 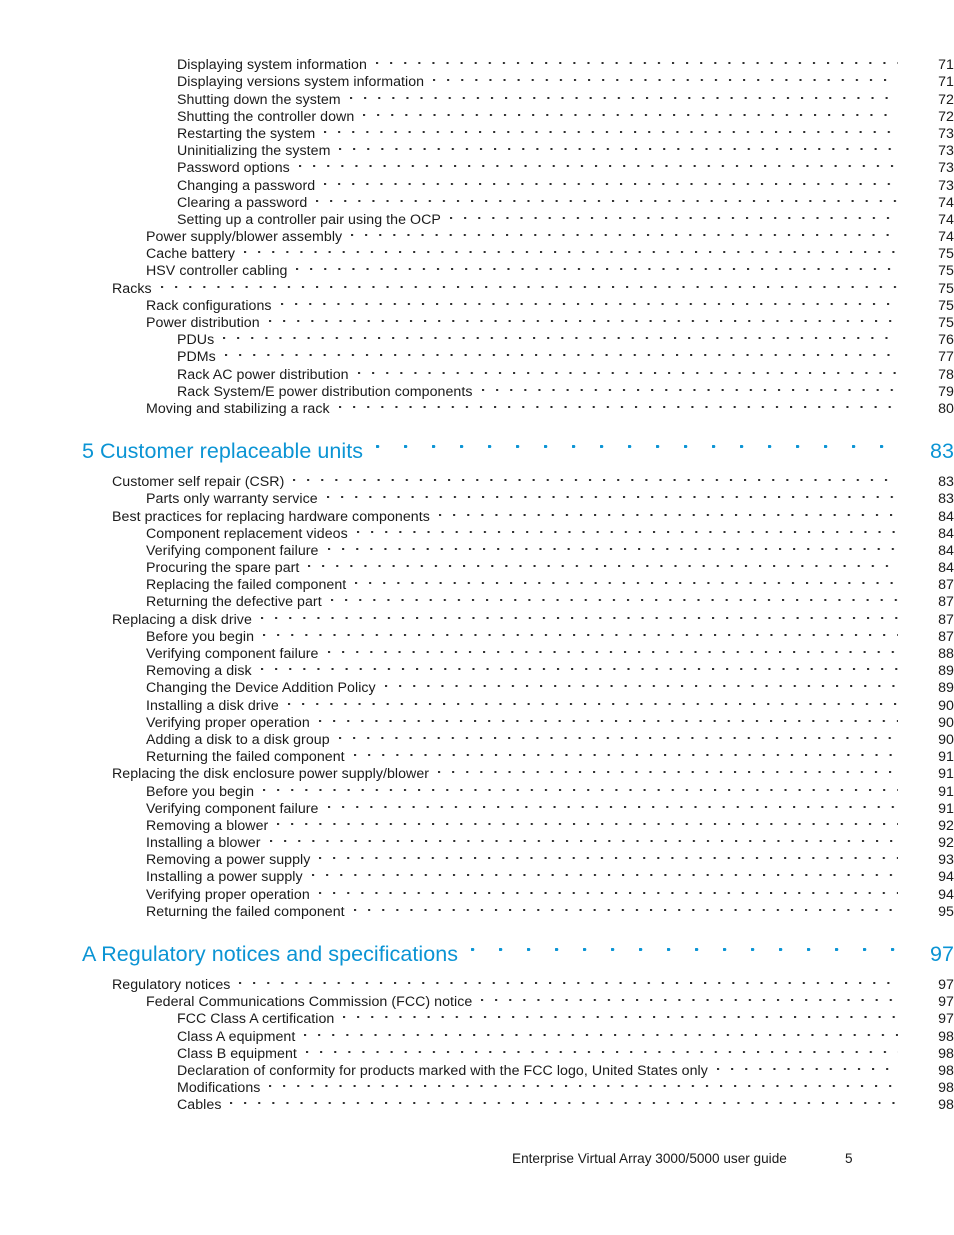 What do you see at coordinates (941, 450) in the screenshot?
I see `toc-chapter-page-number: 83` at bounding box center [941, 450].